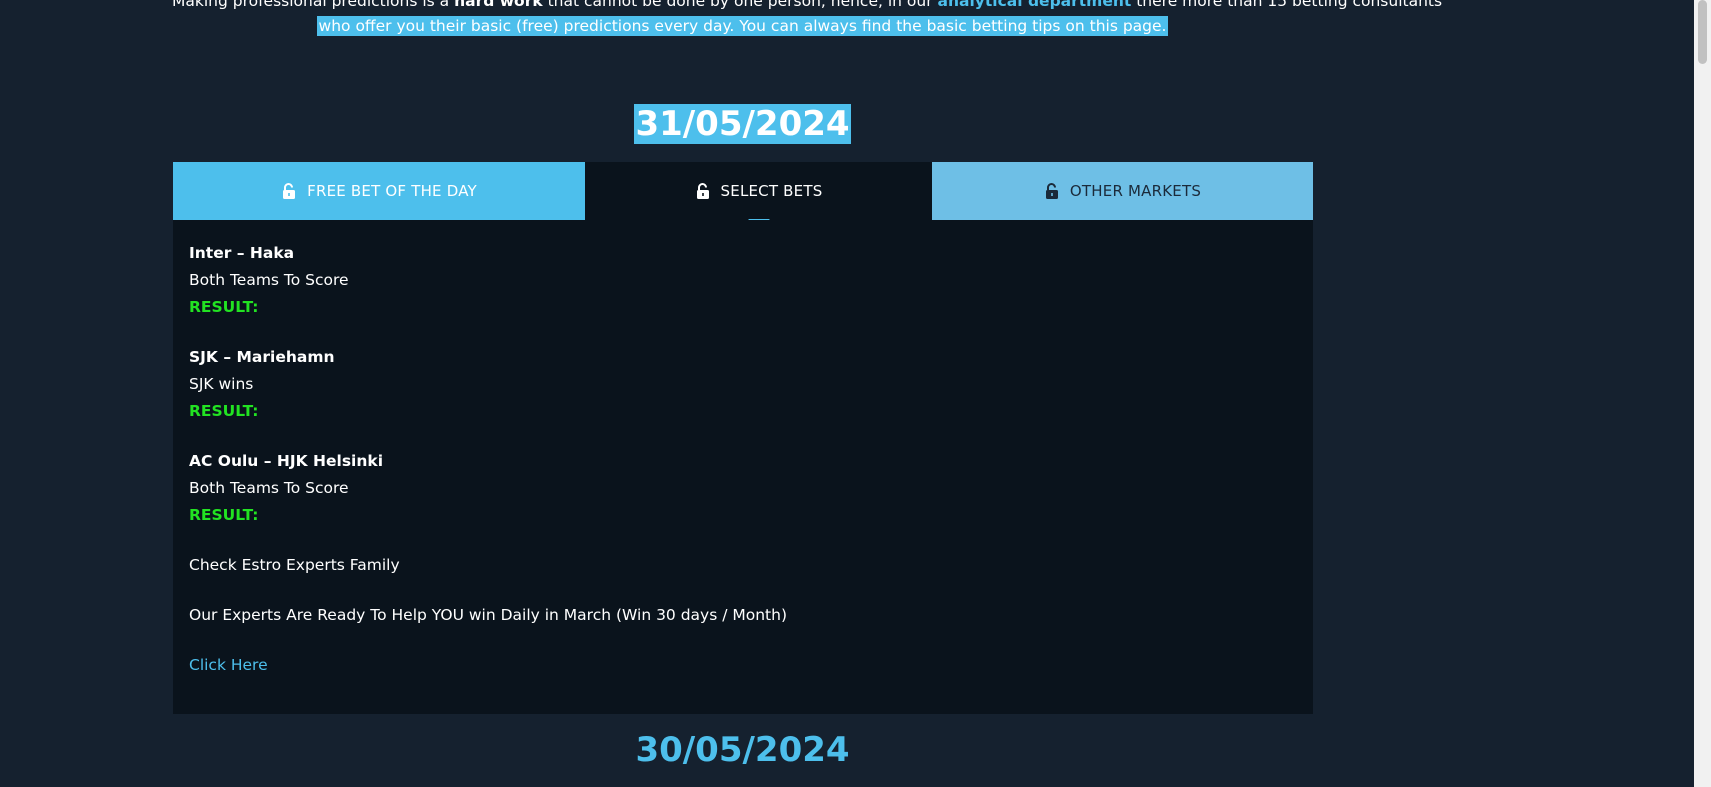 Image resolution: width=1711 pixels, height=787 pixels. I want to click on intro-text-start: Making professional predictions is a, so click(313, 5).